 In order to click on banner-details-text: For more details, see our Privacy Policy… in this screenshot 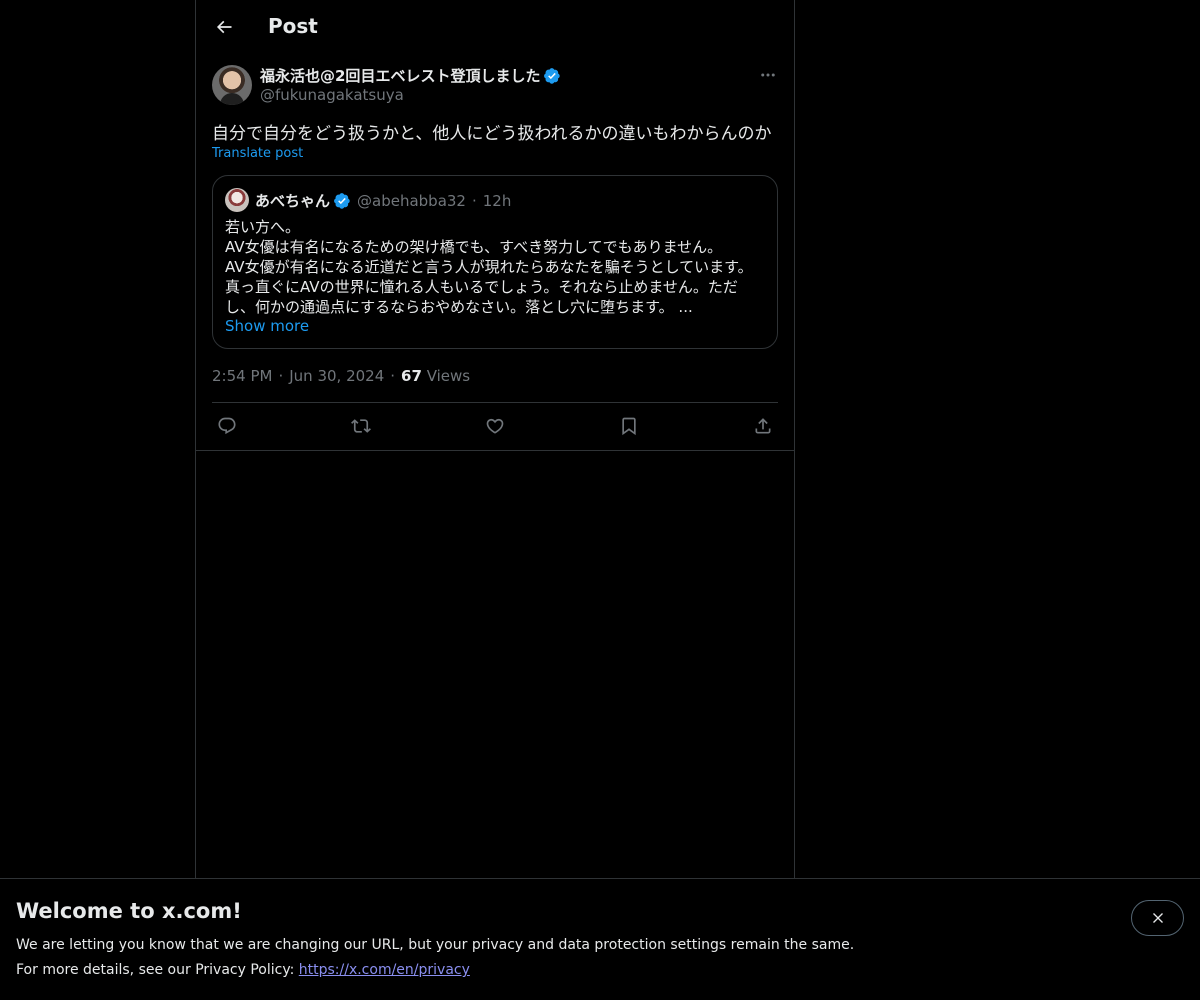, I will do `click(157, 970)`.